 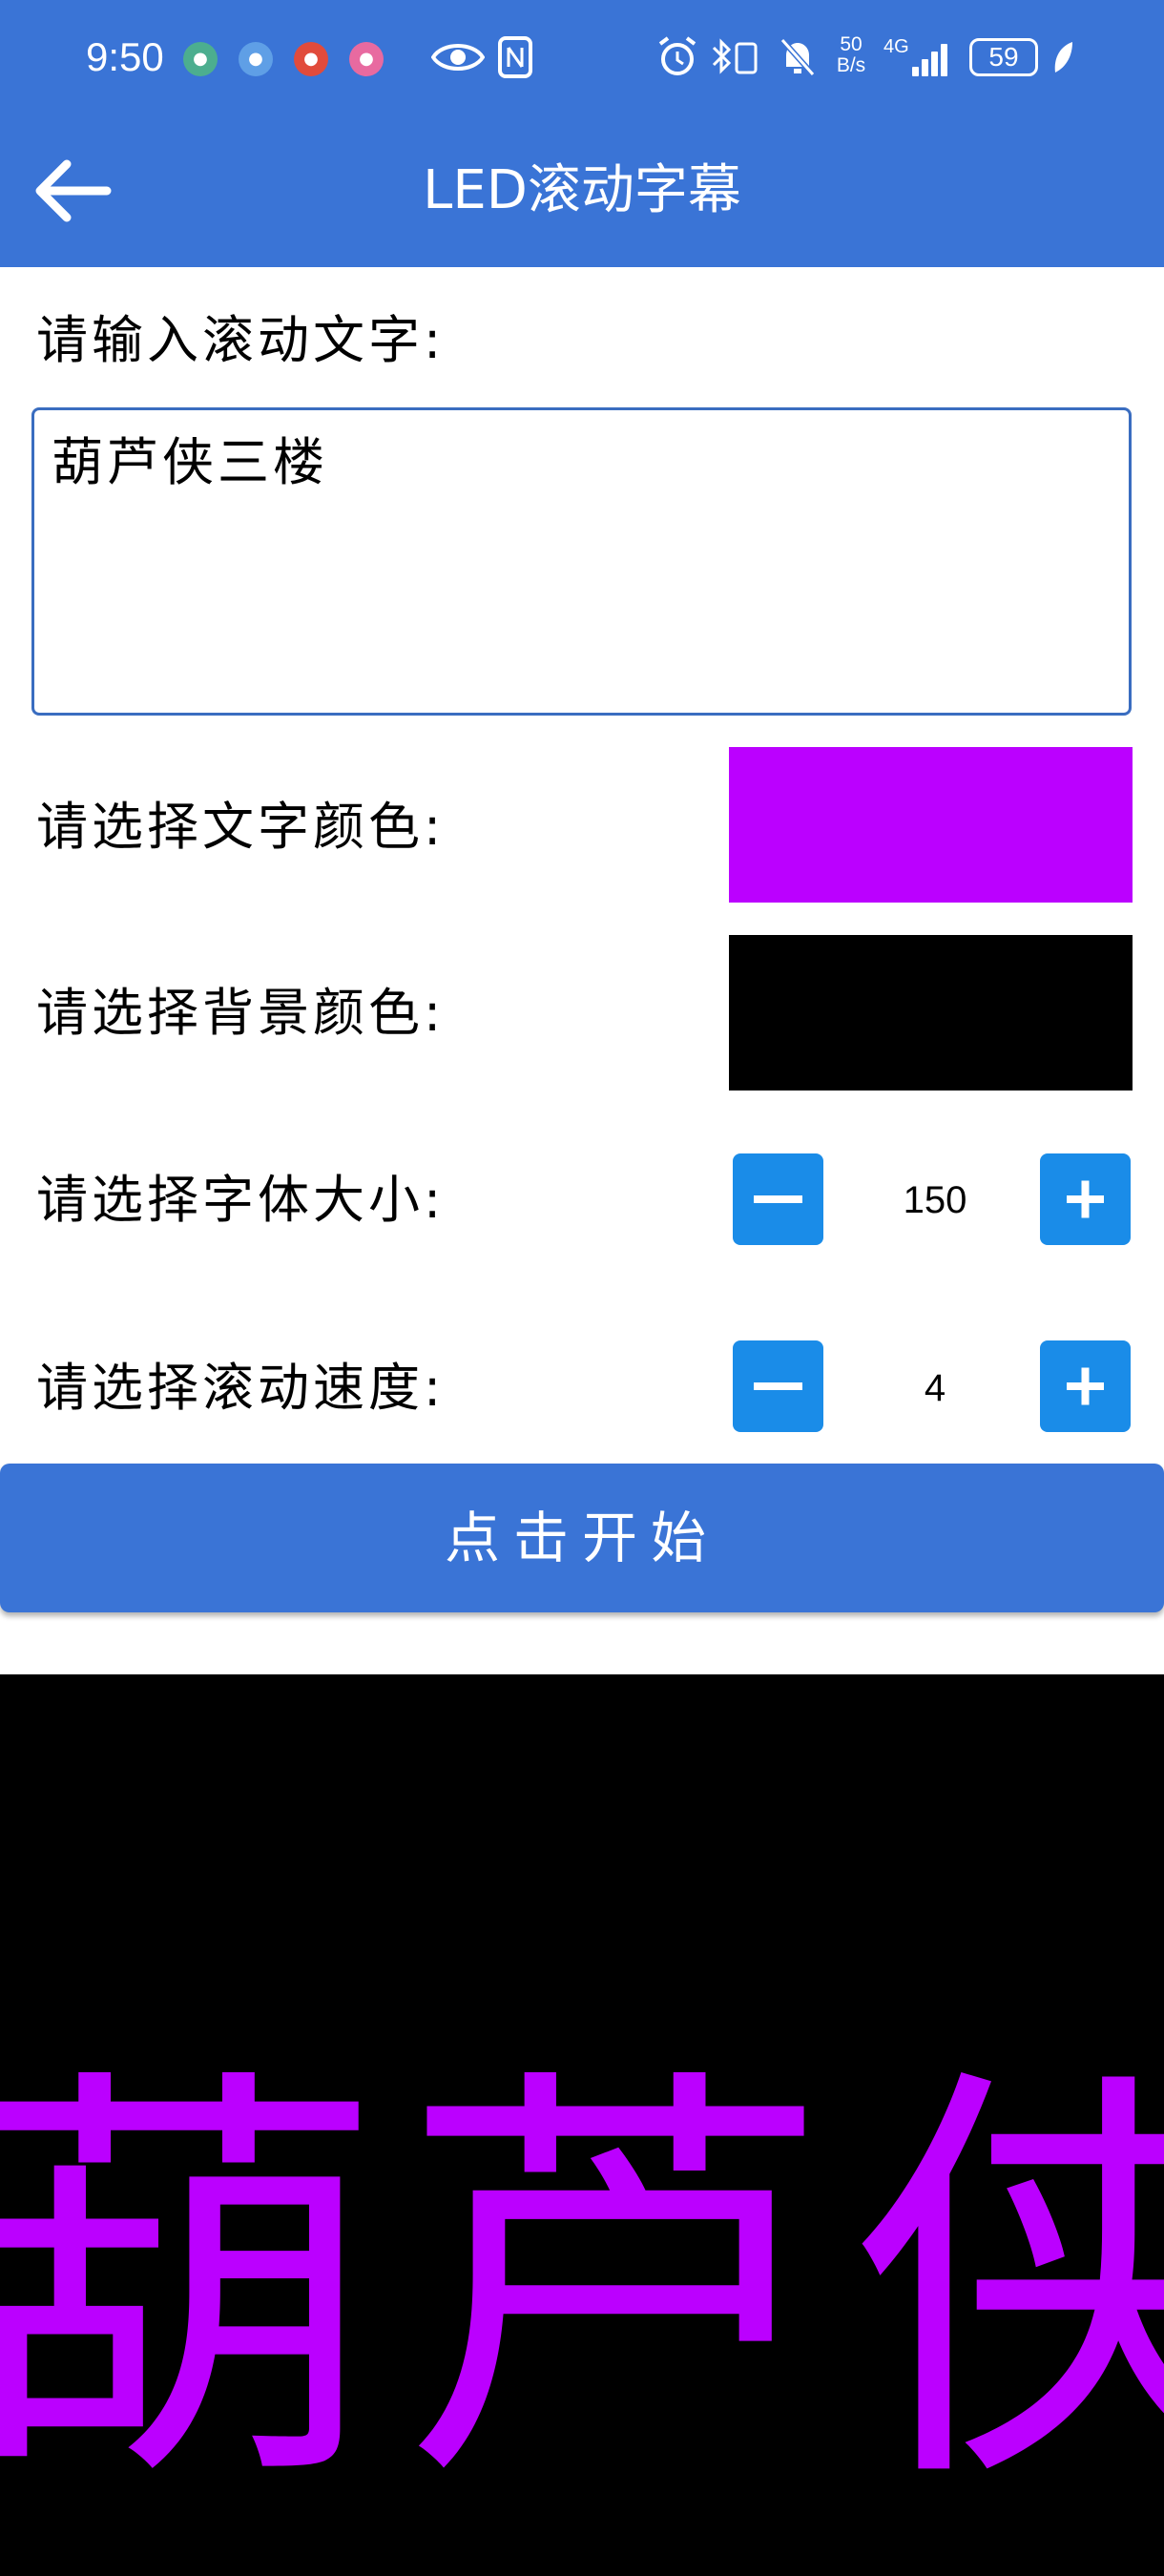 What do you see at coordinates (931, 1013) in the screenshot?
I see `background-color-swatch` at bounding box center [931, 1013].